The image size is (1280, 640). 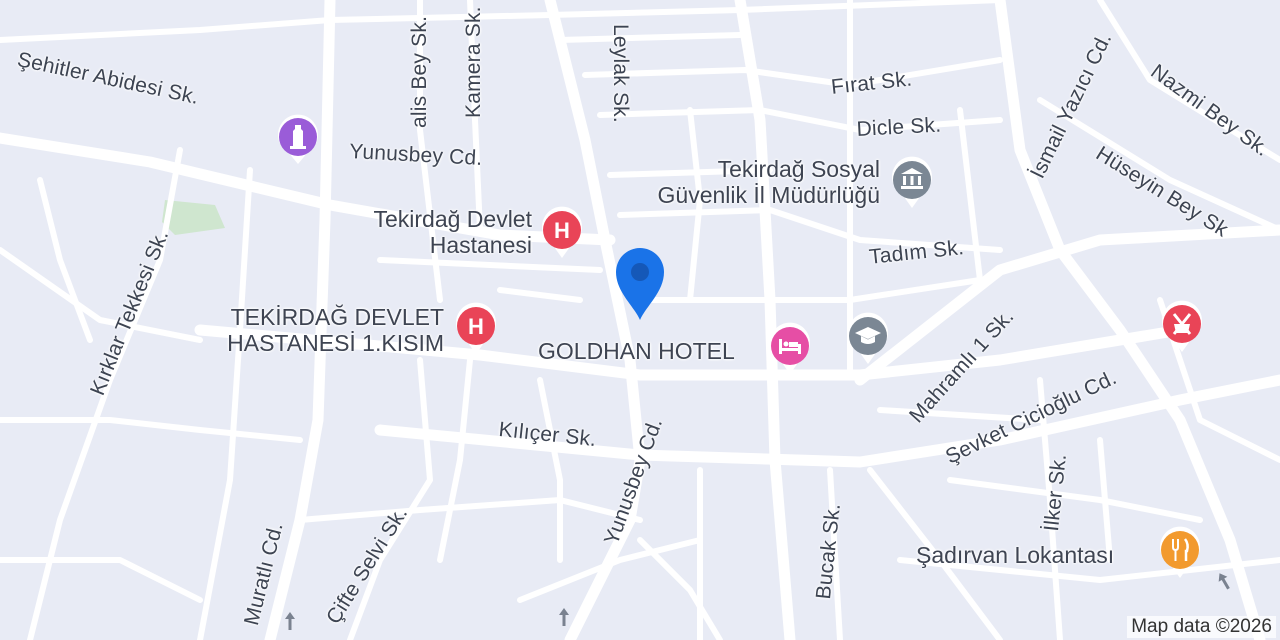 I want to click on street-label-kamera: Kamera Sk., so click(x=473, y=62).